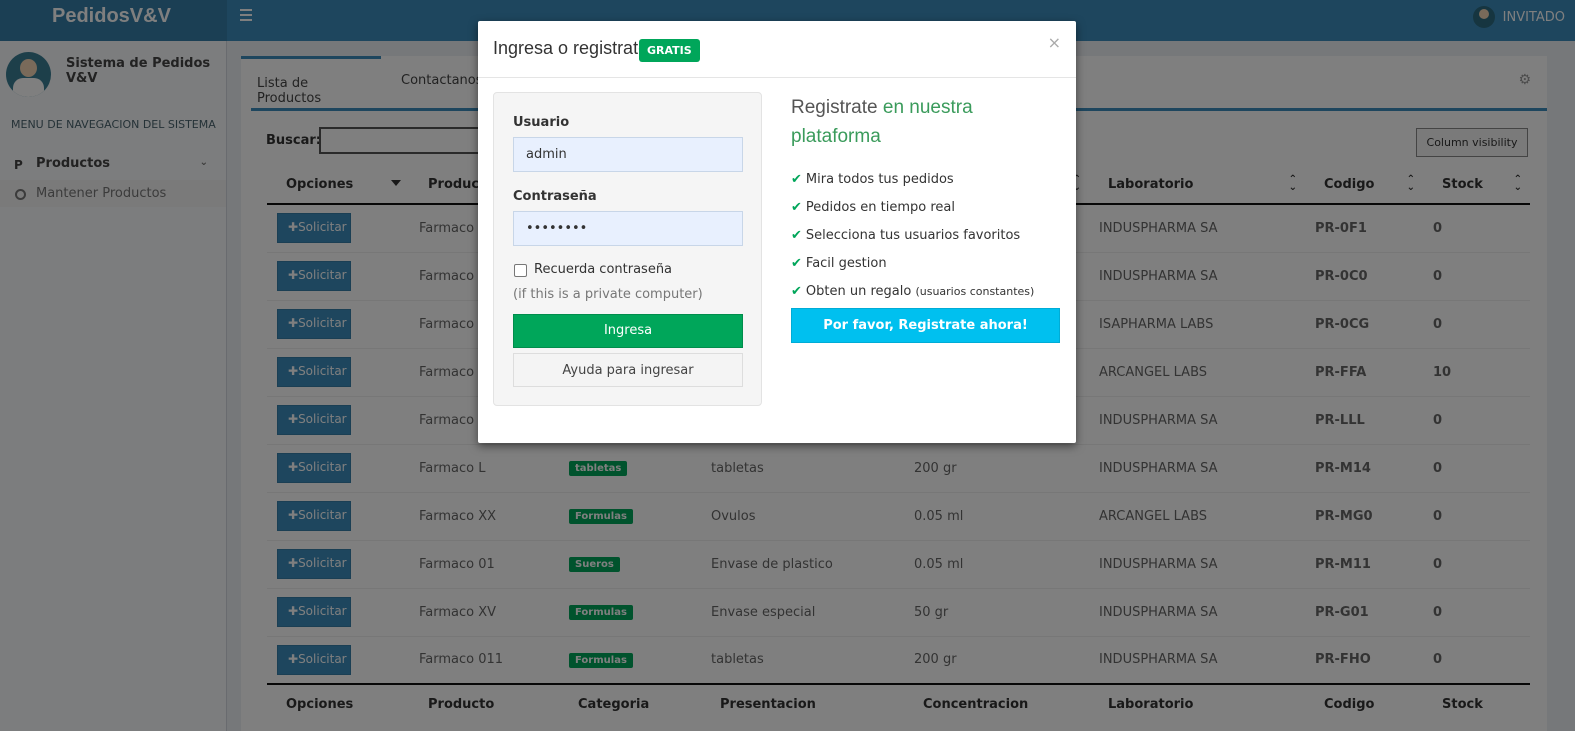 The height and width of the screenshot is (731, 1575). Describe the element at coordinates (834, 107) in the screenshot. I see `register-title-main: Registrate` at that location.